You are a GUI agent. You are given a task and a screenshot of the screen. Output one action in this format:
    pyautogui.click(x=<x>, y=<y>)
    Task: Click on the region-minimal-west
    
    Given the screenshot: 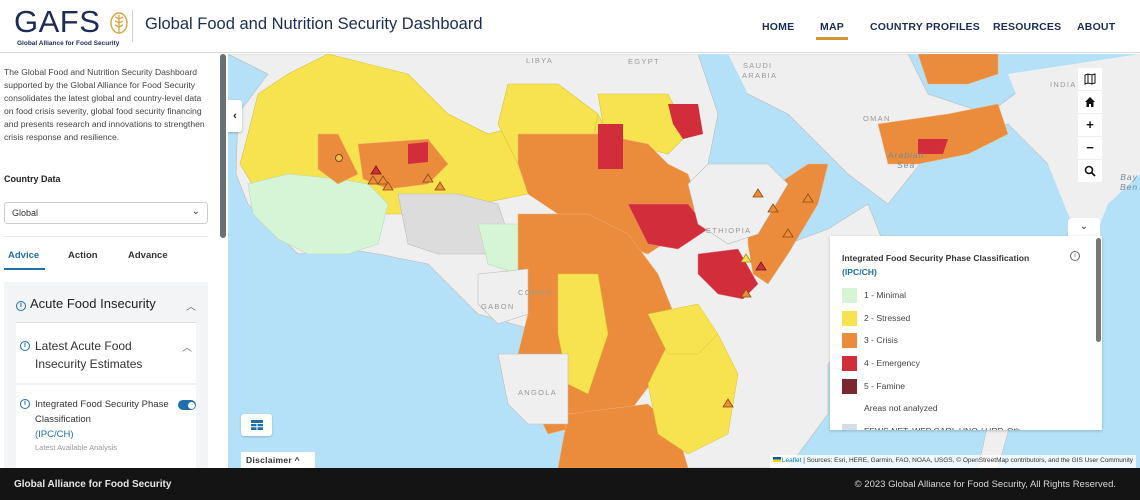 What is the action you would take?
    pyautogui.click(x=318, y=214)
    